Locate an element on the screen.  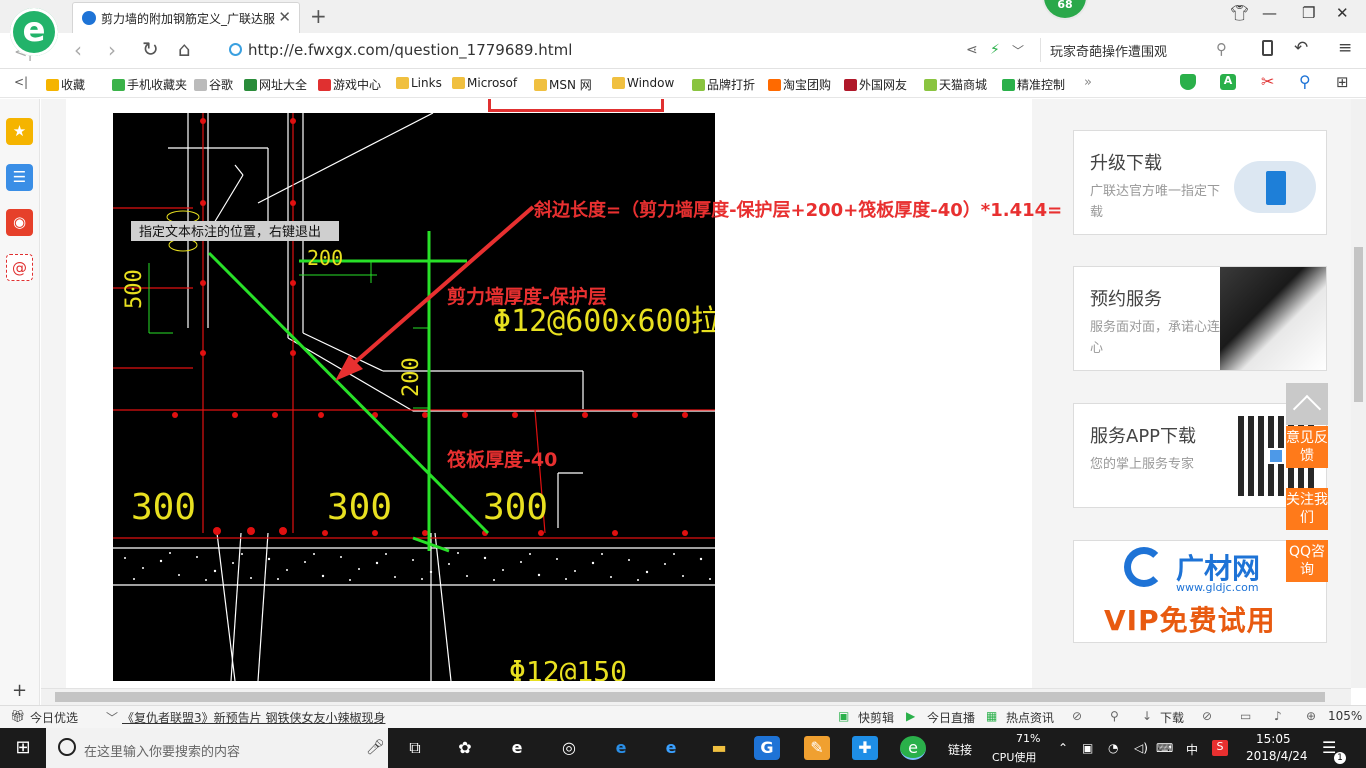
microphone-icon: 🎤︎ is located at coordinates (375, 747).